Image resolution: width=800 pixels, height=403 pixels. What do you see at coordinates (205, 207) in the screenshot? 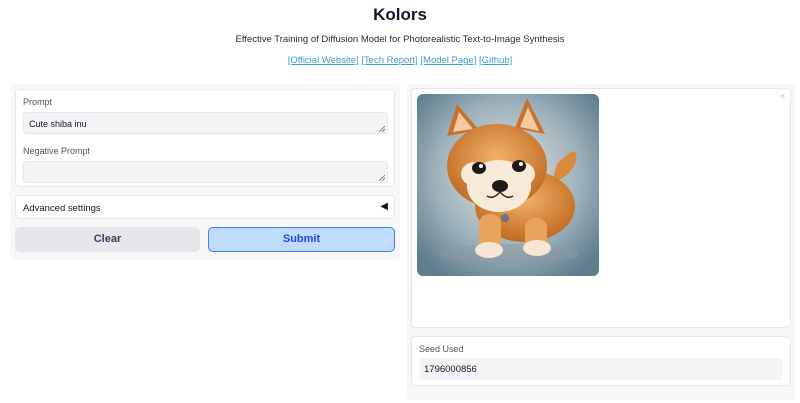
I see `advanced-settings-accordion: Advanced settings ◀` at bounding box center [205, 207].